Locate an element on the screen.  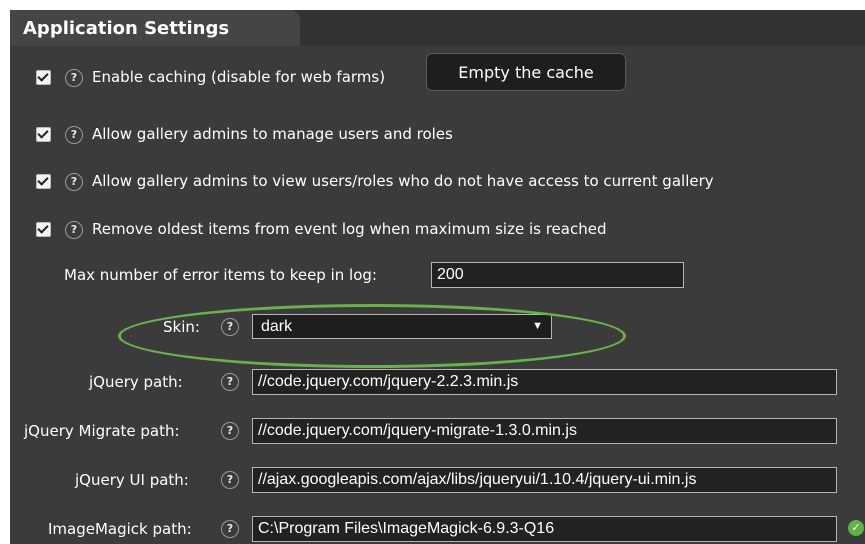
imagemagick-path-input: C:\Program Files\ImageMagick-6.9.3-Q16 is located at coordinates (544, 529).